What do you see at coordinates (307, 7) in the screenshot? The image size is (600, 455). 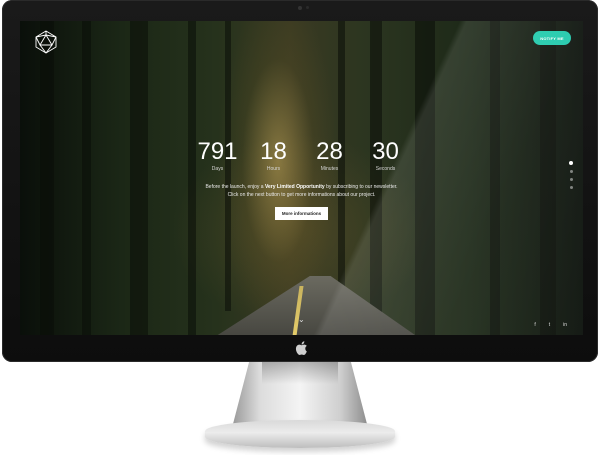 I see `camera-sensor` at bounding box center [307, 7].